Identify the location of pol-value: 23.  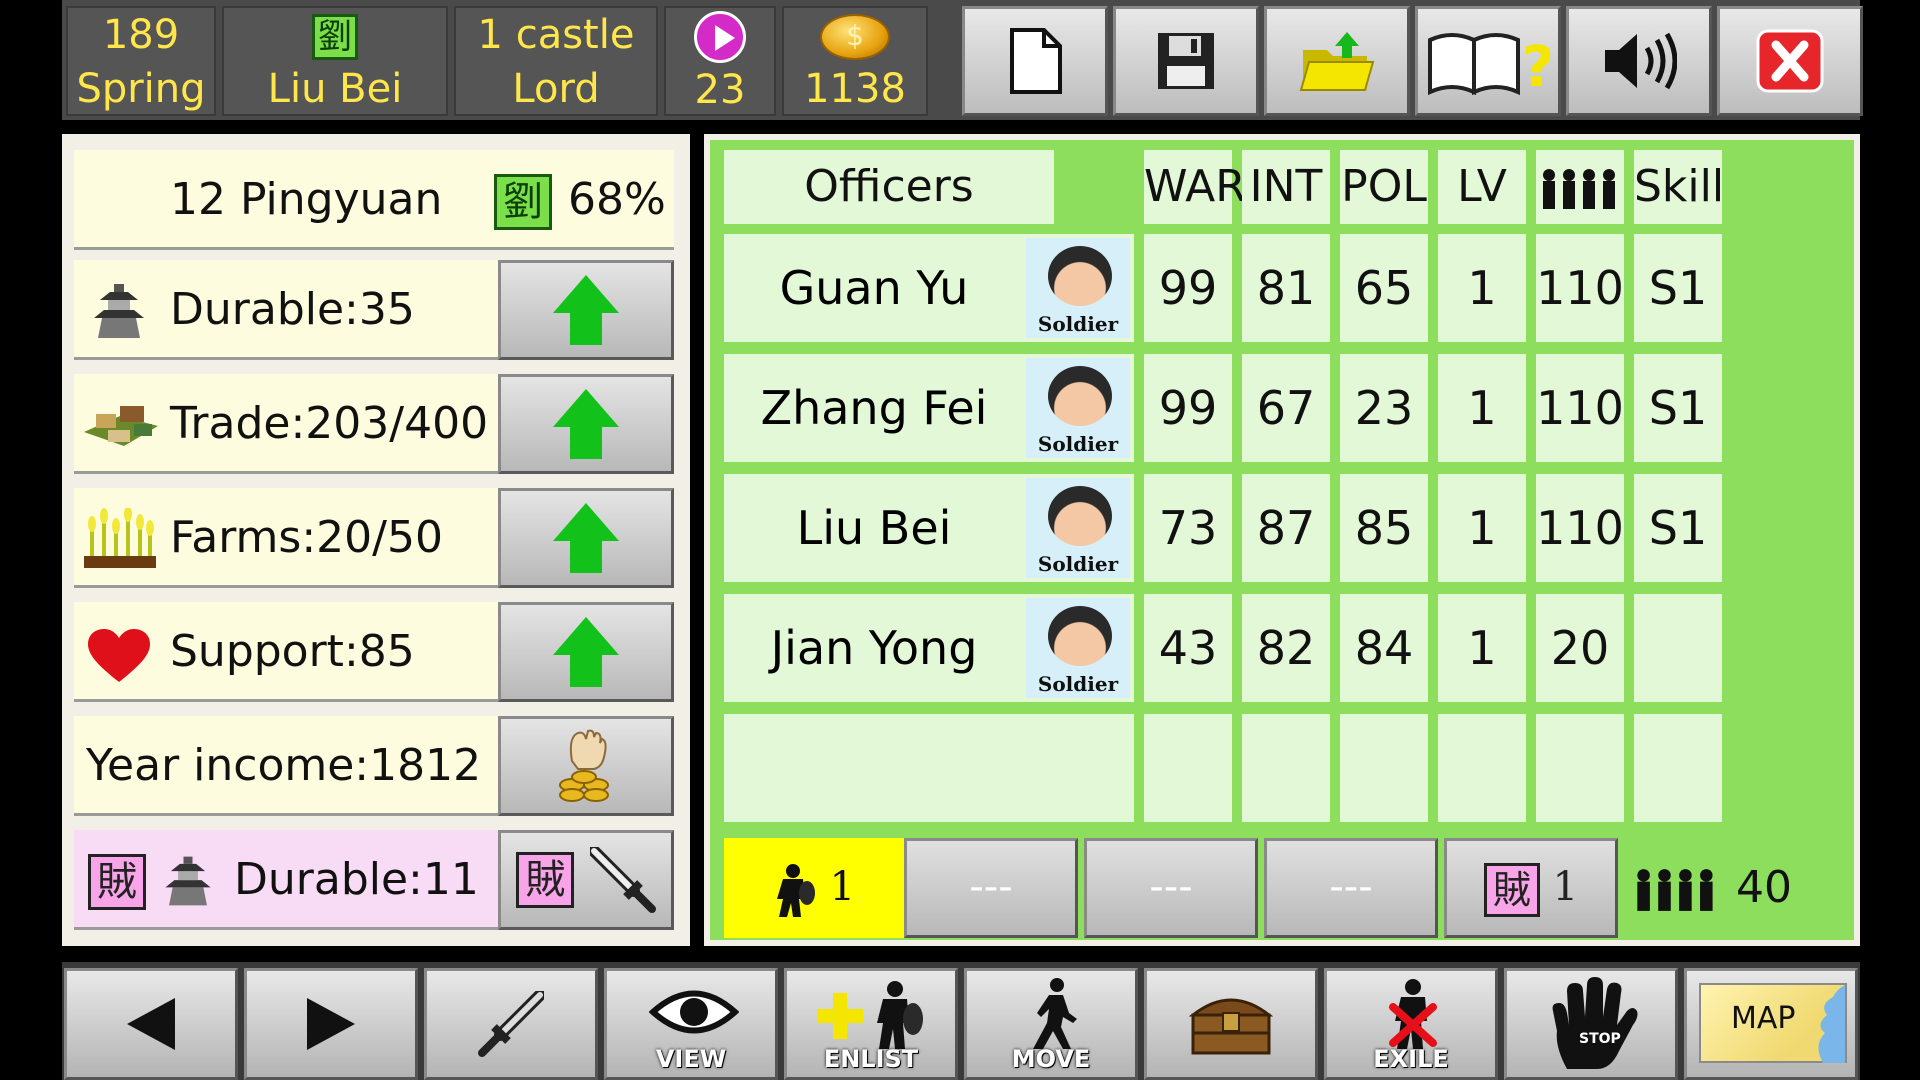
(1384, 408).